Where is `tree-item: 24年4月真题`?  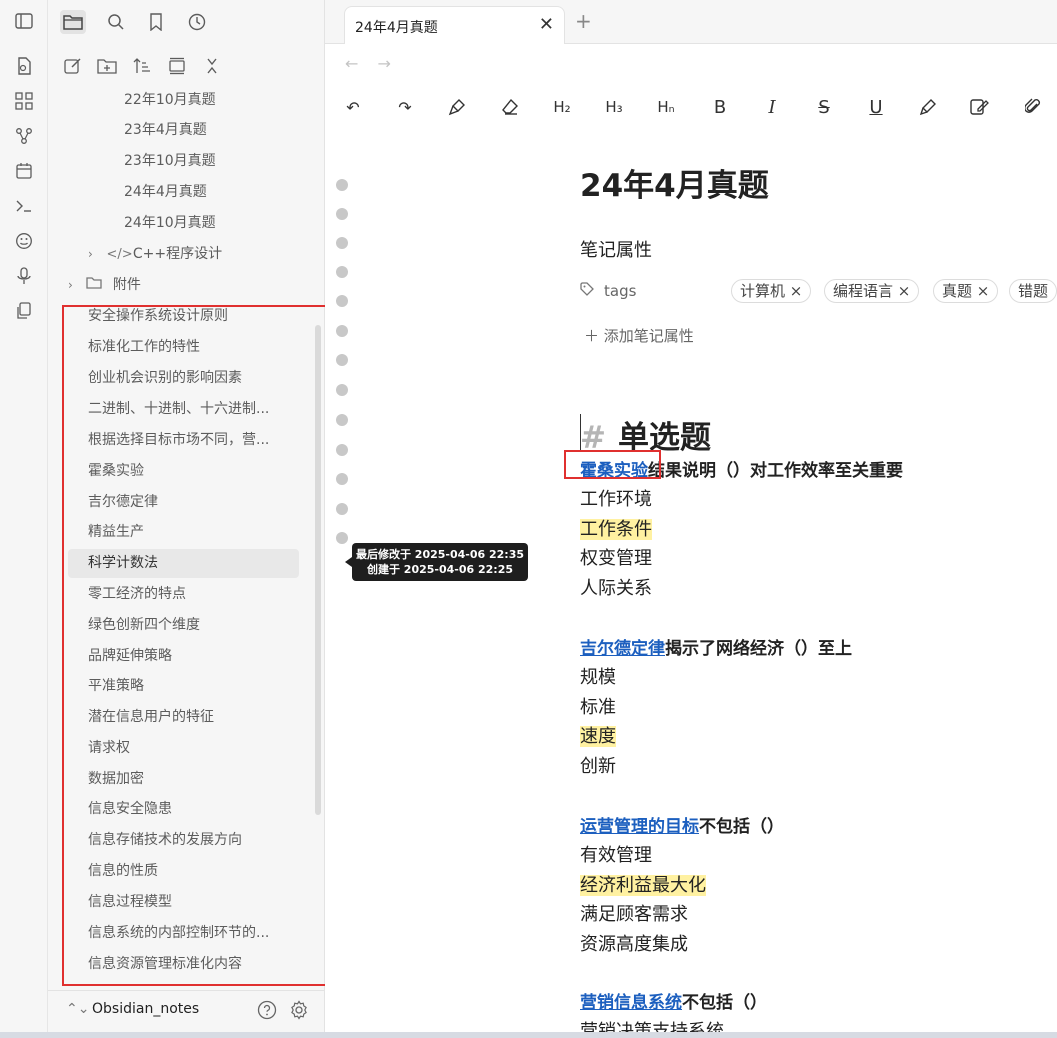 tree-item: 24年4月真题 is located at coordinates (165, 192).